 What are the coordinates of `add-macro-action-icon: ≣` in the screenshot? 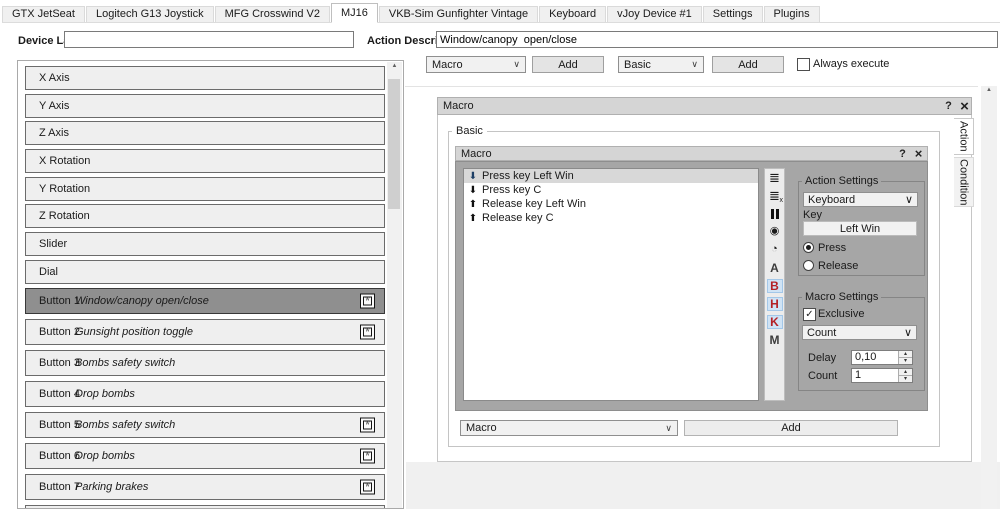 It's located at (774, 177).